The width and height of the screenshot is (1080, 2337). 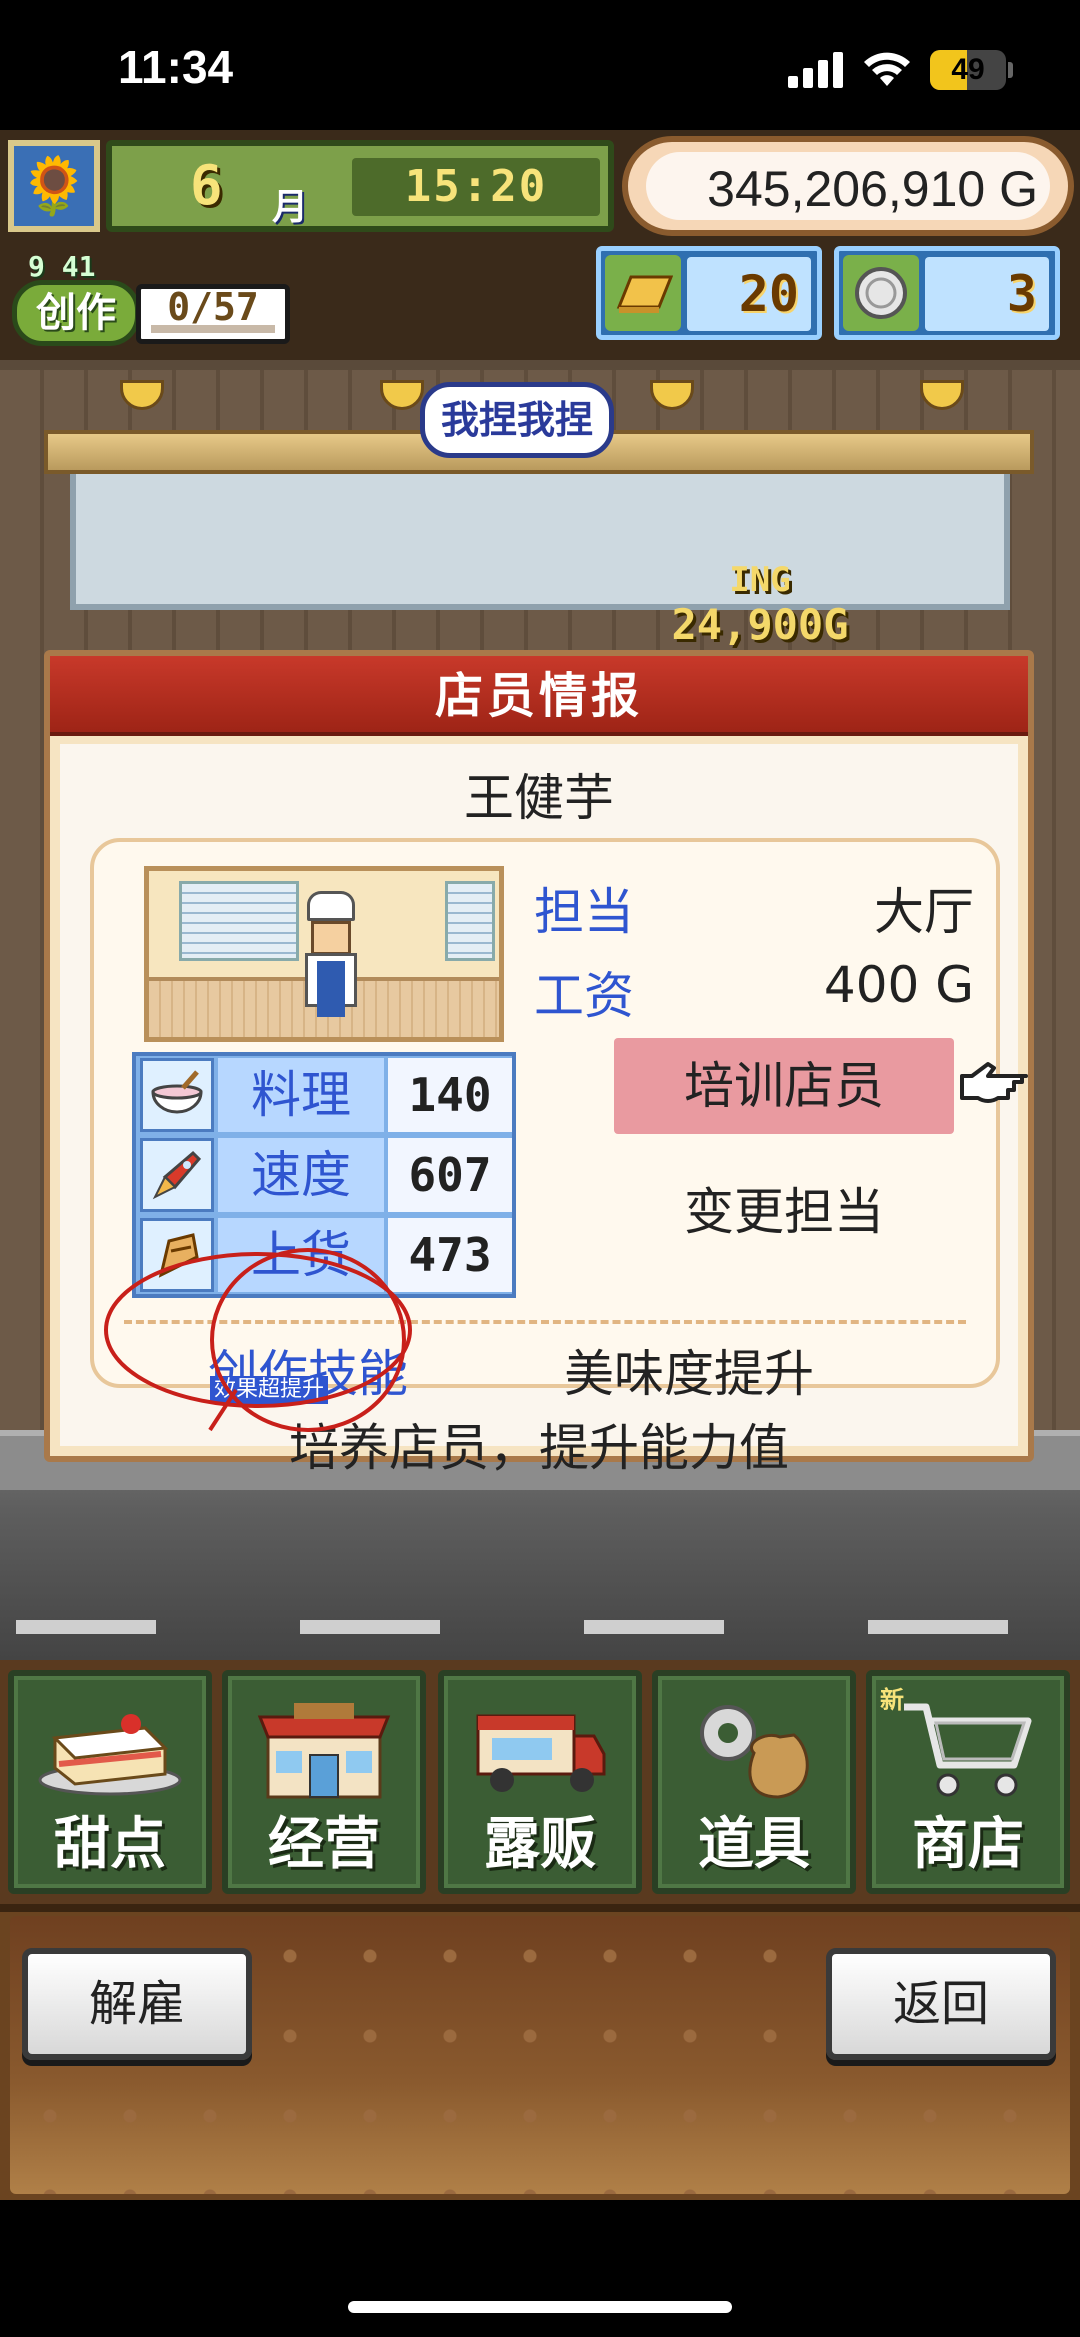 I want to click on menu-items-button: 道具, so click(x=754, y=1782).